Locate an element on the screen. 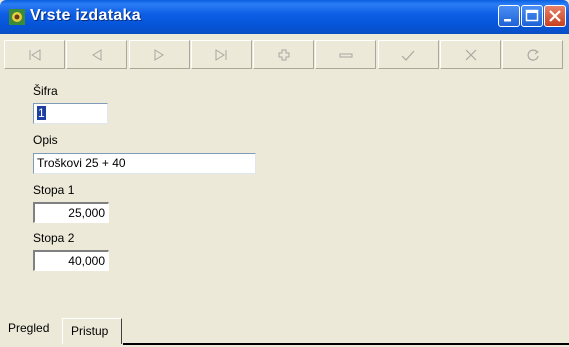  tab-baseline is located at coordinates (346, 344).